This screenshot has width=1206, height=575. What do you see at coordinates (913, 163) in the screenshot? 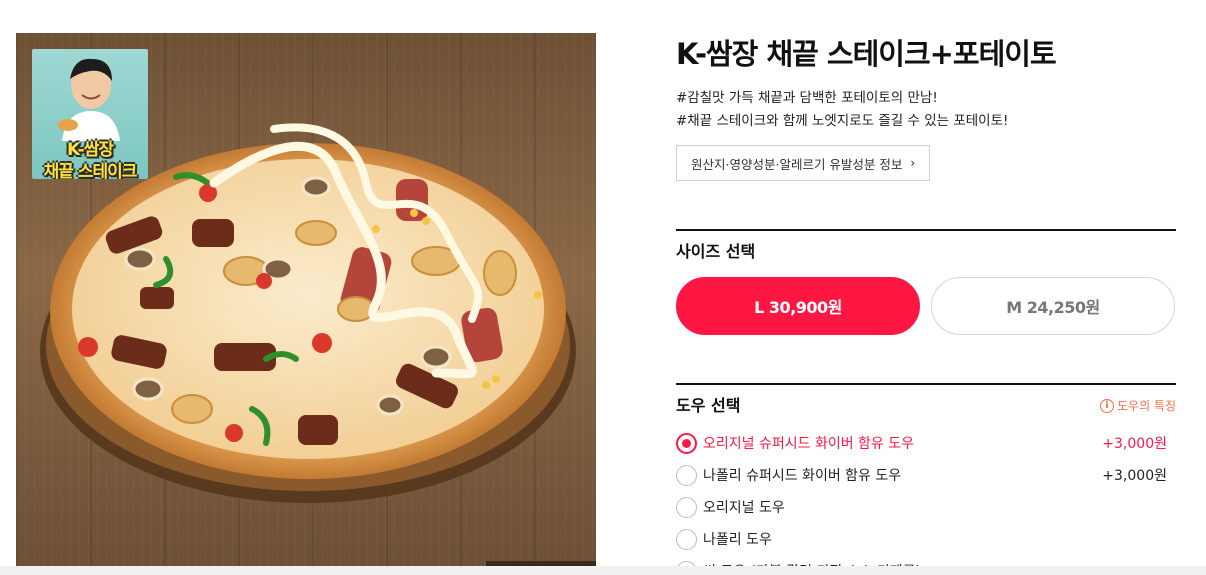
I see `chevron-right-icon: ›` at bounding box center [913, 163].